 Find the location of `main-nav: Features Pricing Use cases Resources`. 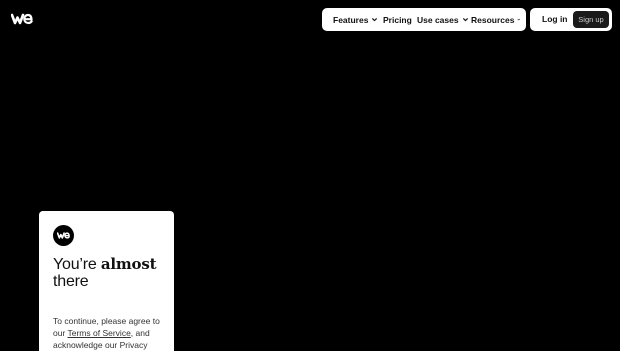

main-nav: Features Pricing Use cases Resources is located at coordinates (424, 19).